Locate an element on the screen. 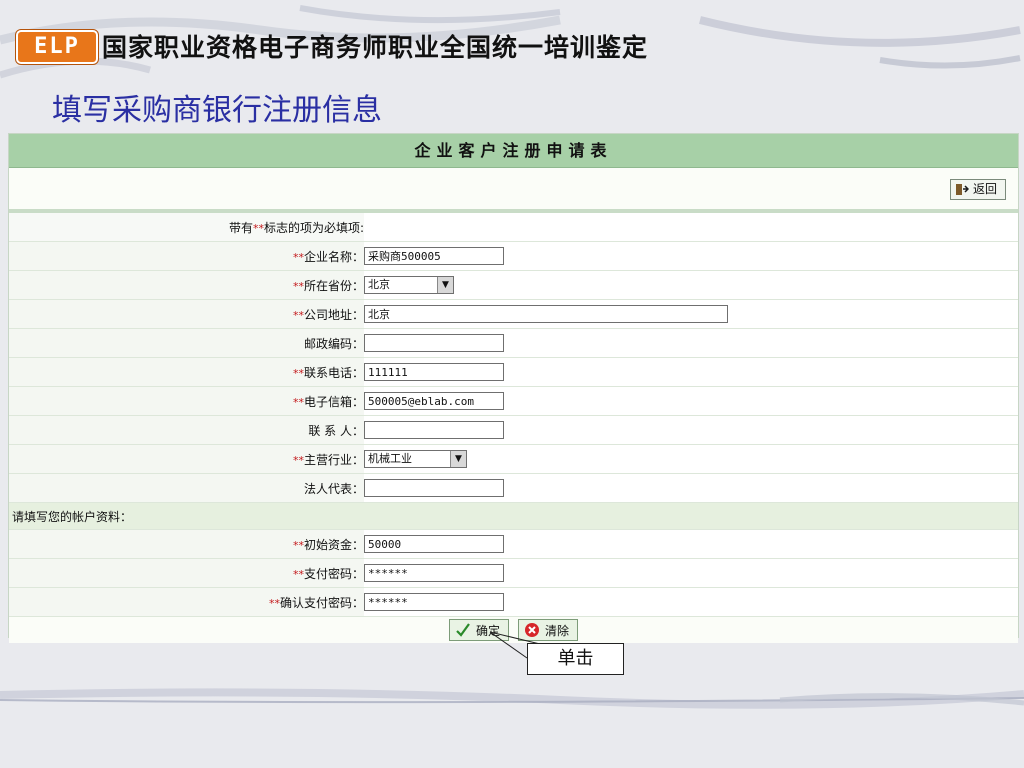  callout-pointer is located at coordinates (515, 645).